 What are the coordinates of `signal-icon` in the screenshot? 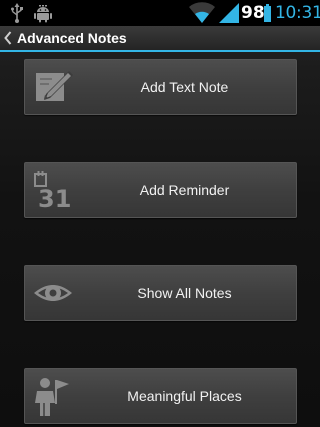 It's located at (229, 13).